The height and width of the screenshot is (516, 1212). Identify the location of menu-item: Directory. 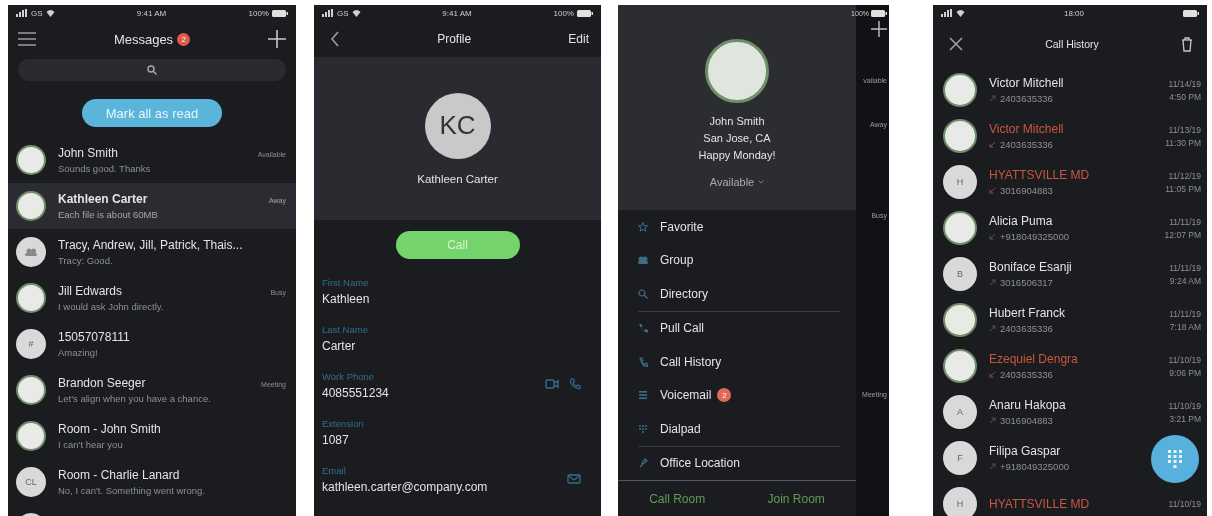
(739, 294).